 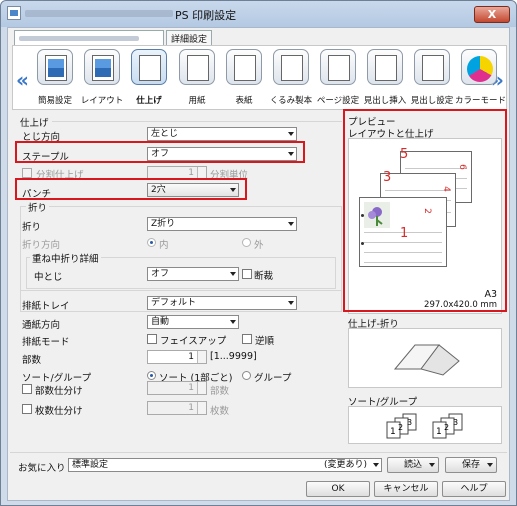 I want to click on group-radio, so click(x=246, y=375).